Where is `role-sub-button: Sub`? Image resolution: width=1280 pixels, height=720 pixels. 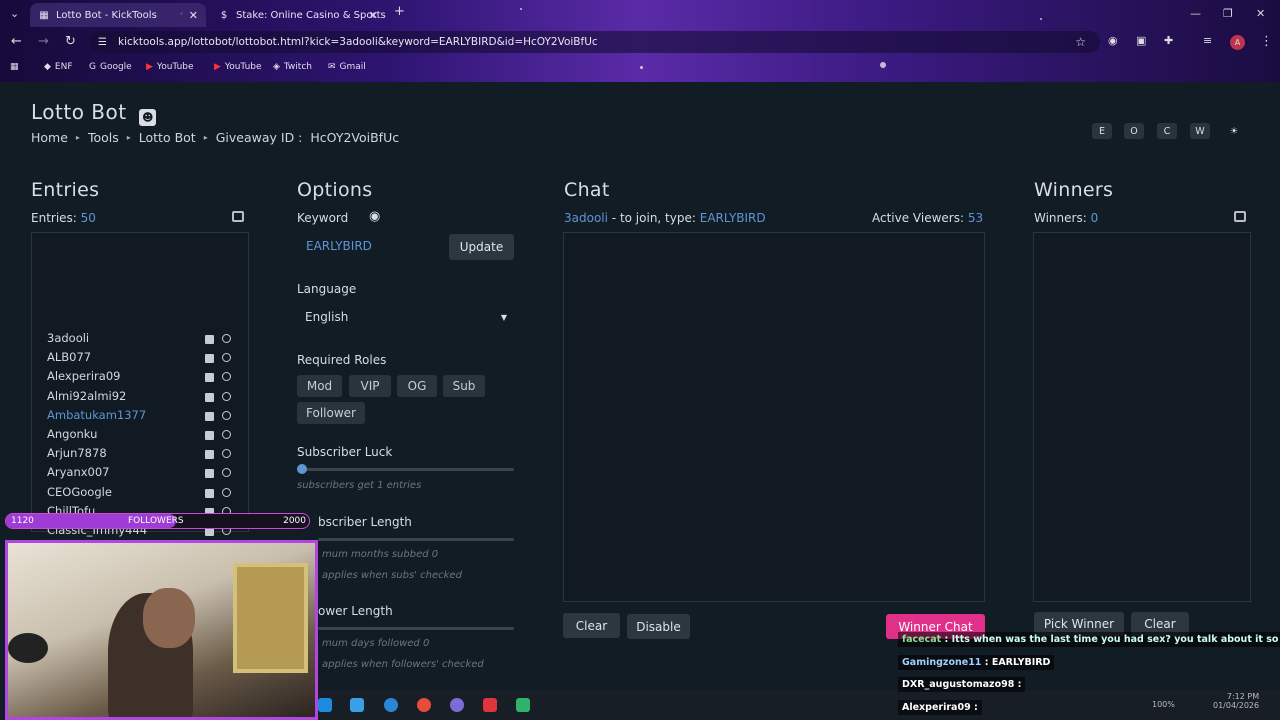
role-sub-button: Sub is located at coordinates (464, 386).